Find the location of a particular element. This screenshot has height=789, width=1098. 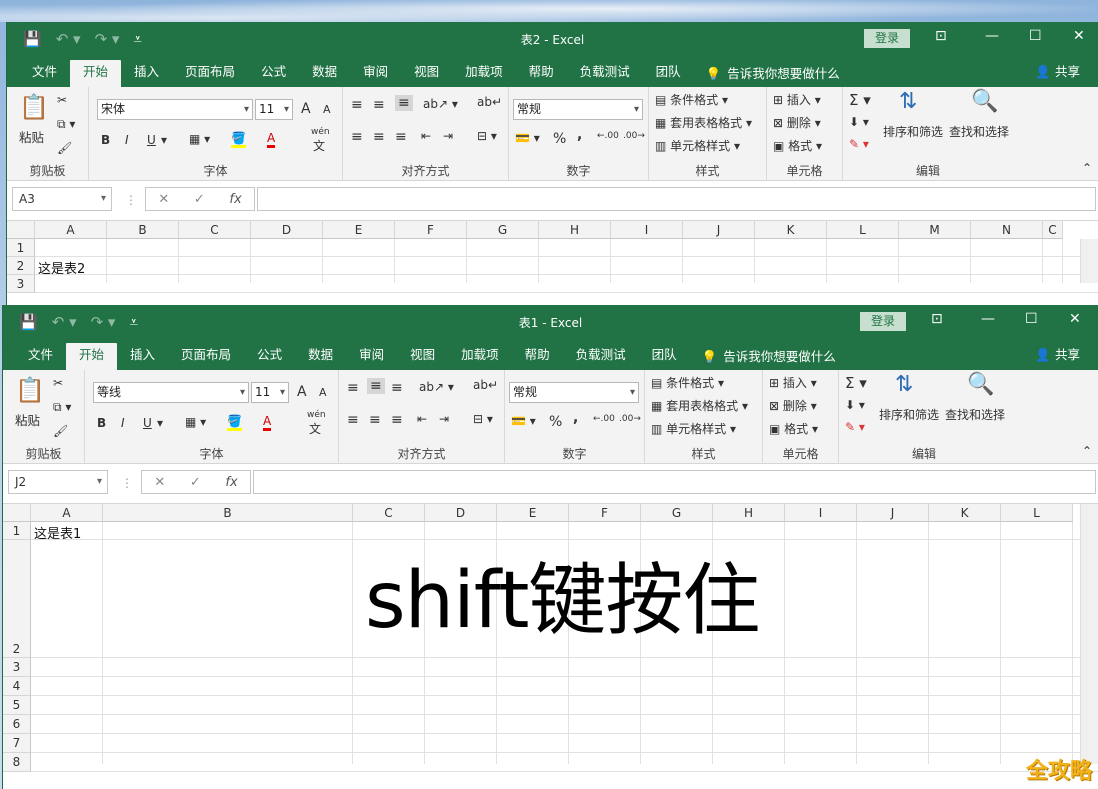

clear-icon: ✎ ▾ is located at coordinates (859, 144).